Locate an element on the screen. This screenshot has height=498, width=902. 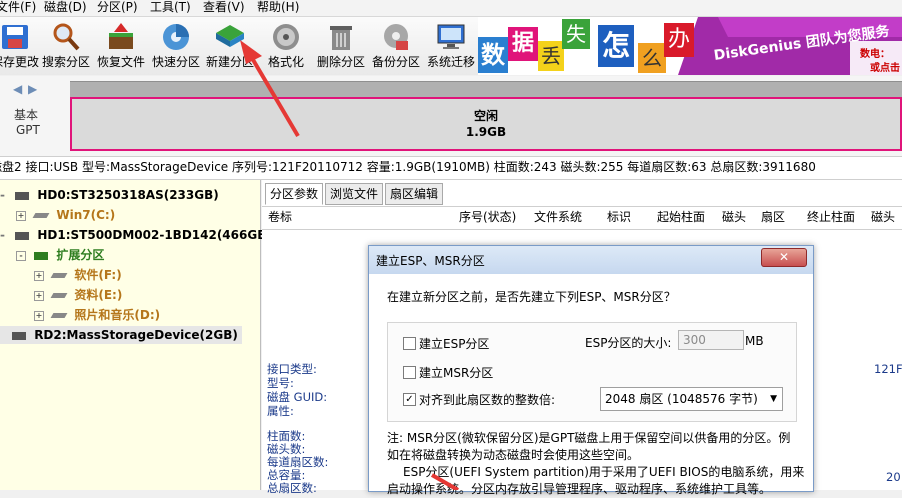
quick-partition-icon is located at coordinates (176, 37).